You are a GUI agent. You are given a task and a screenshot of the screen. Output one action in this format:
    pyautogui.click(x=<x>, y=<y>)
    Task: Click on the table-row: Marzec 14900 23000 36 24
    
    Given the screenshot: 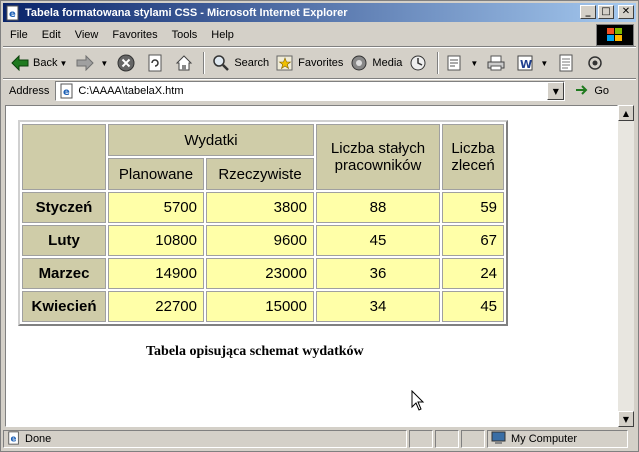 What is the action you would take?
    pyautogui.click(x=263, y=273)
    